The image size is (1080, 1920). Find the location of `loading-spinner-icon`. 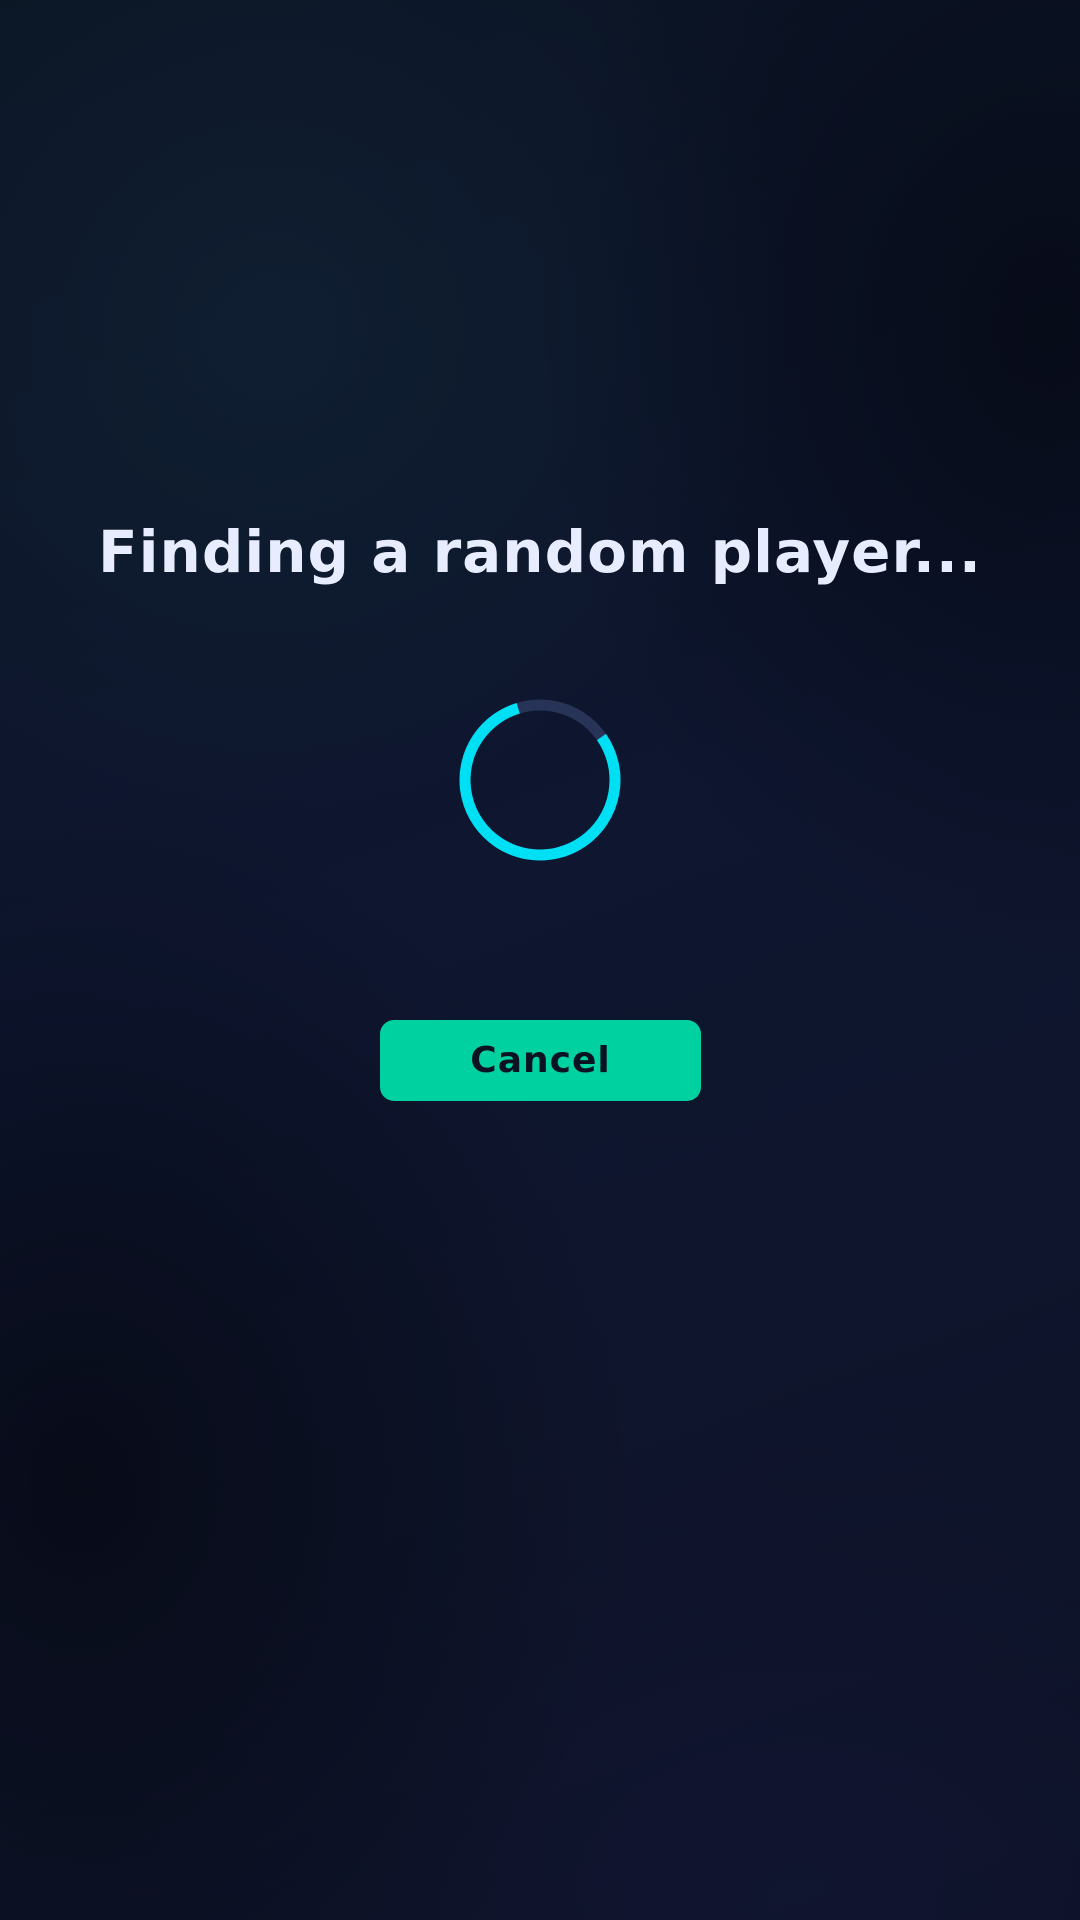

loading-spinner-icon is located at coordinates (540, 780).